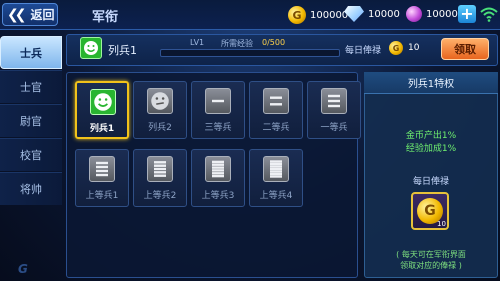 Image resolution: width=500 pixels, height=281 pixels. Describe the element at coordinates (23, 269) in the screenshot. I see `game-logo: G` at that location.